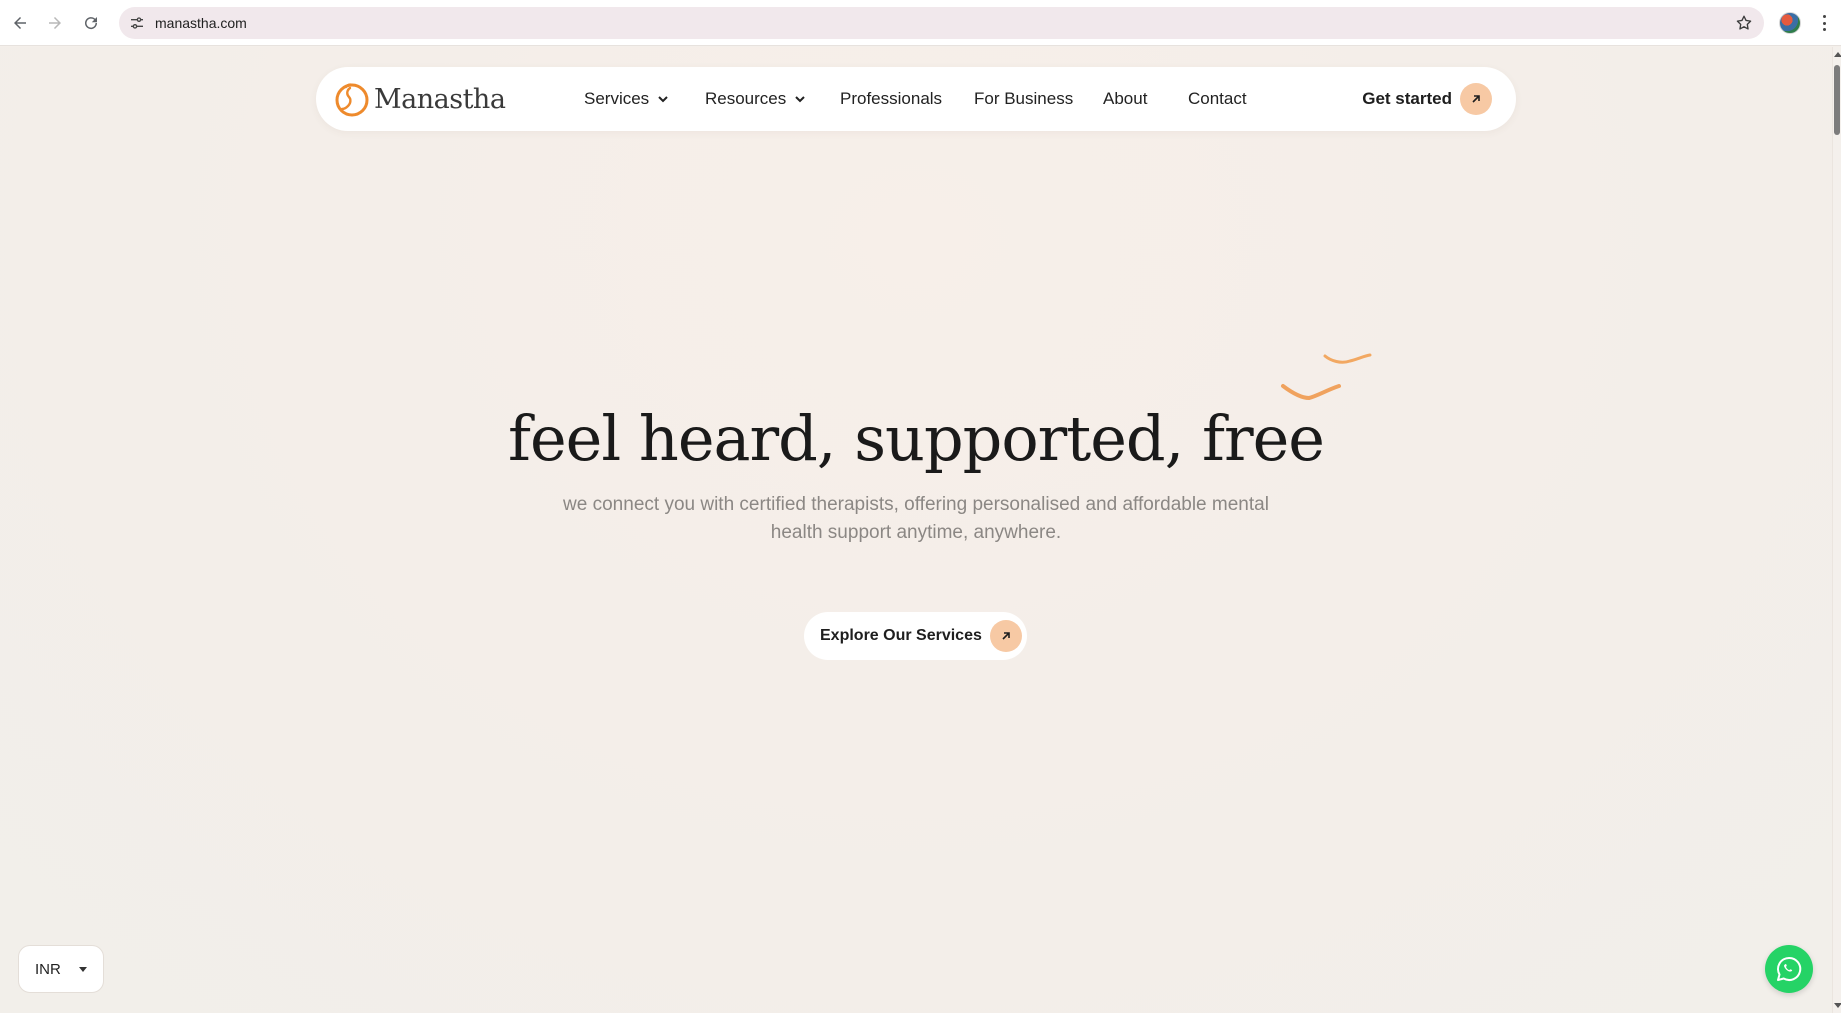 The width and height of the screenshot is (1841, 1013). I want to click on nav-about-label: About, so click(1125, 98).